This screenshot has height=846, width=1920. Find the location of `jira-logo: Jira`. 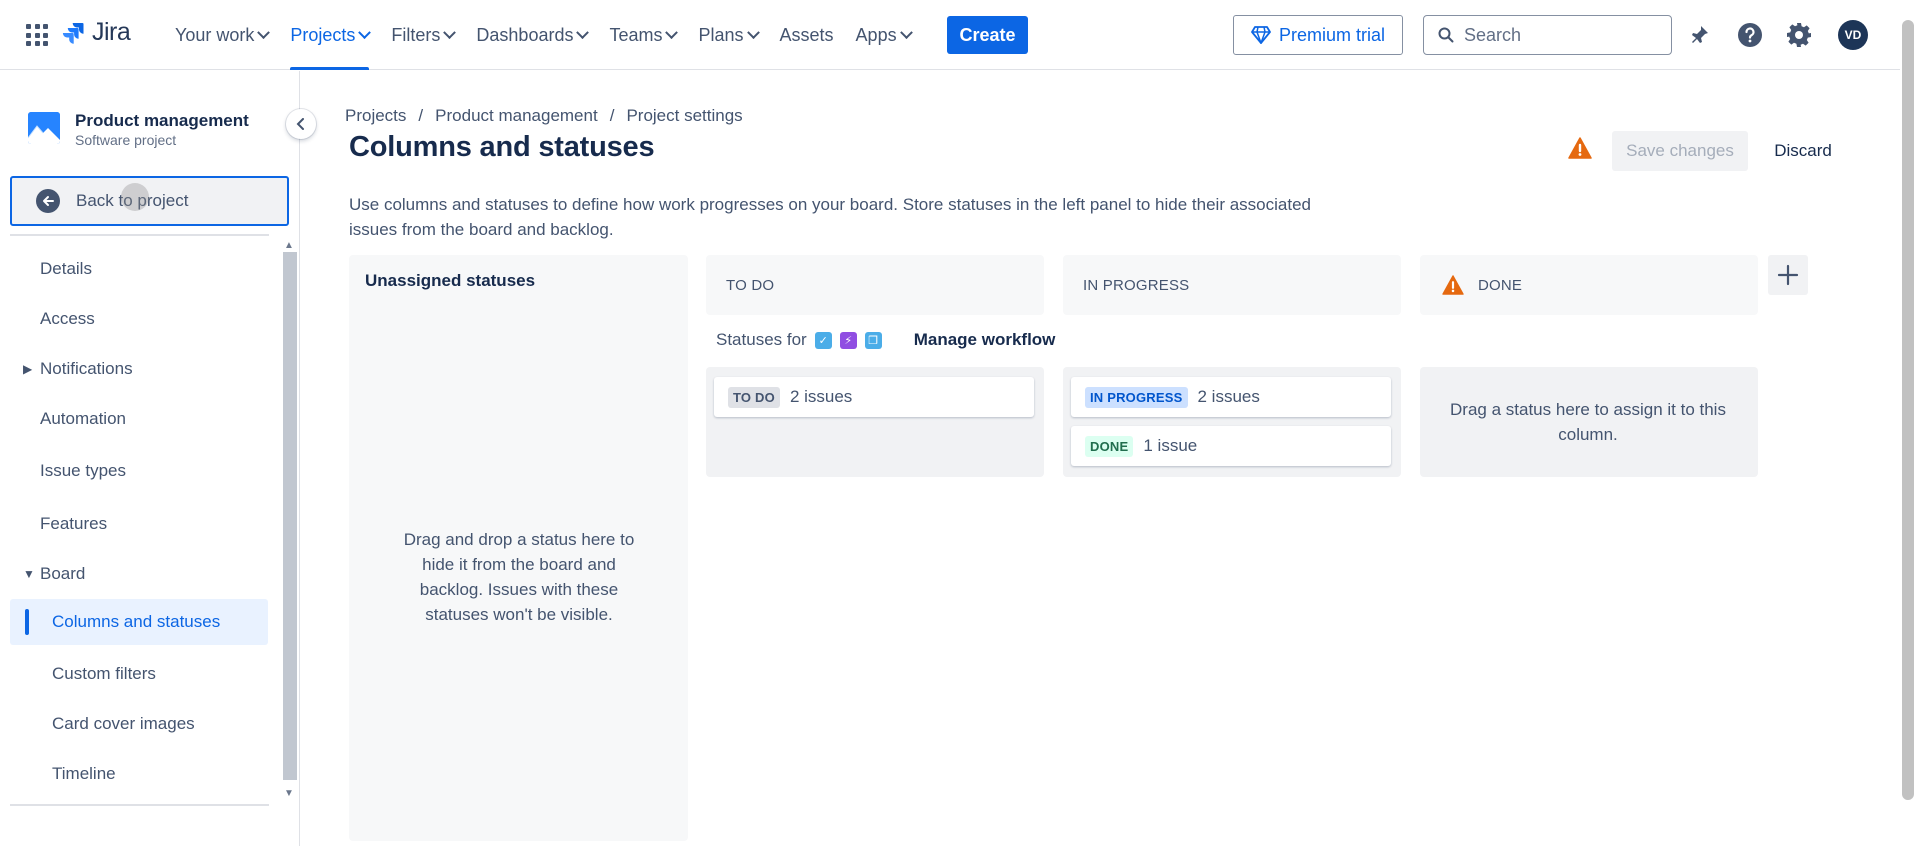

jira-logo: Jira is located at coordinates (96, 32).